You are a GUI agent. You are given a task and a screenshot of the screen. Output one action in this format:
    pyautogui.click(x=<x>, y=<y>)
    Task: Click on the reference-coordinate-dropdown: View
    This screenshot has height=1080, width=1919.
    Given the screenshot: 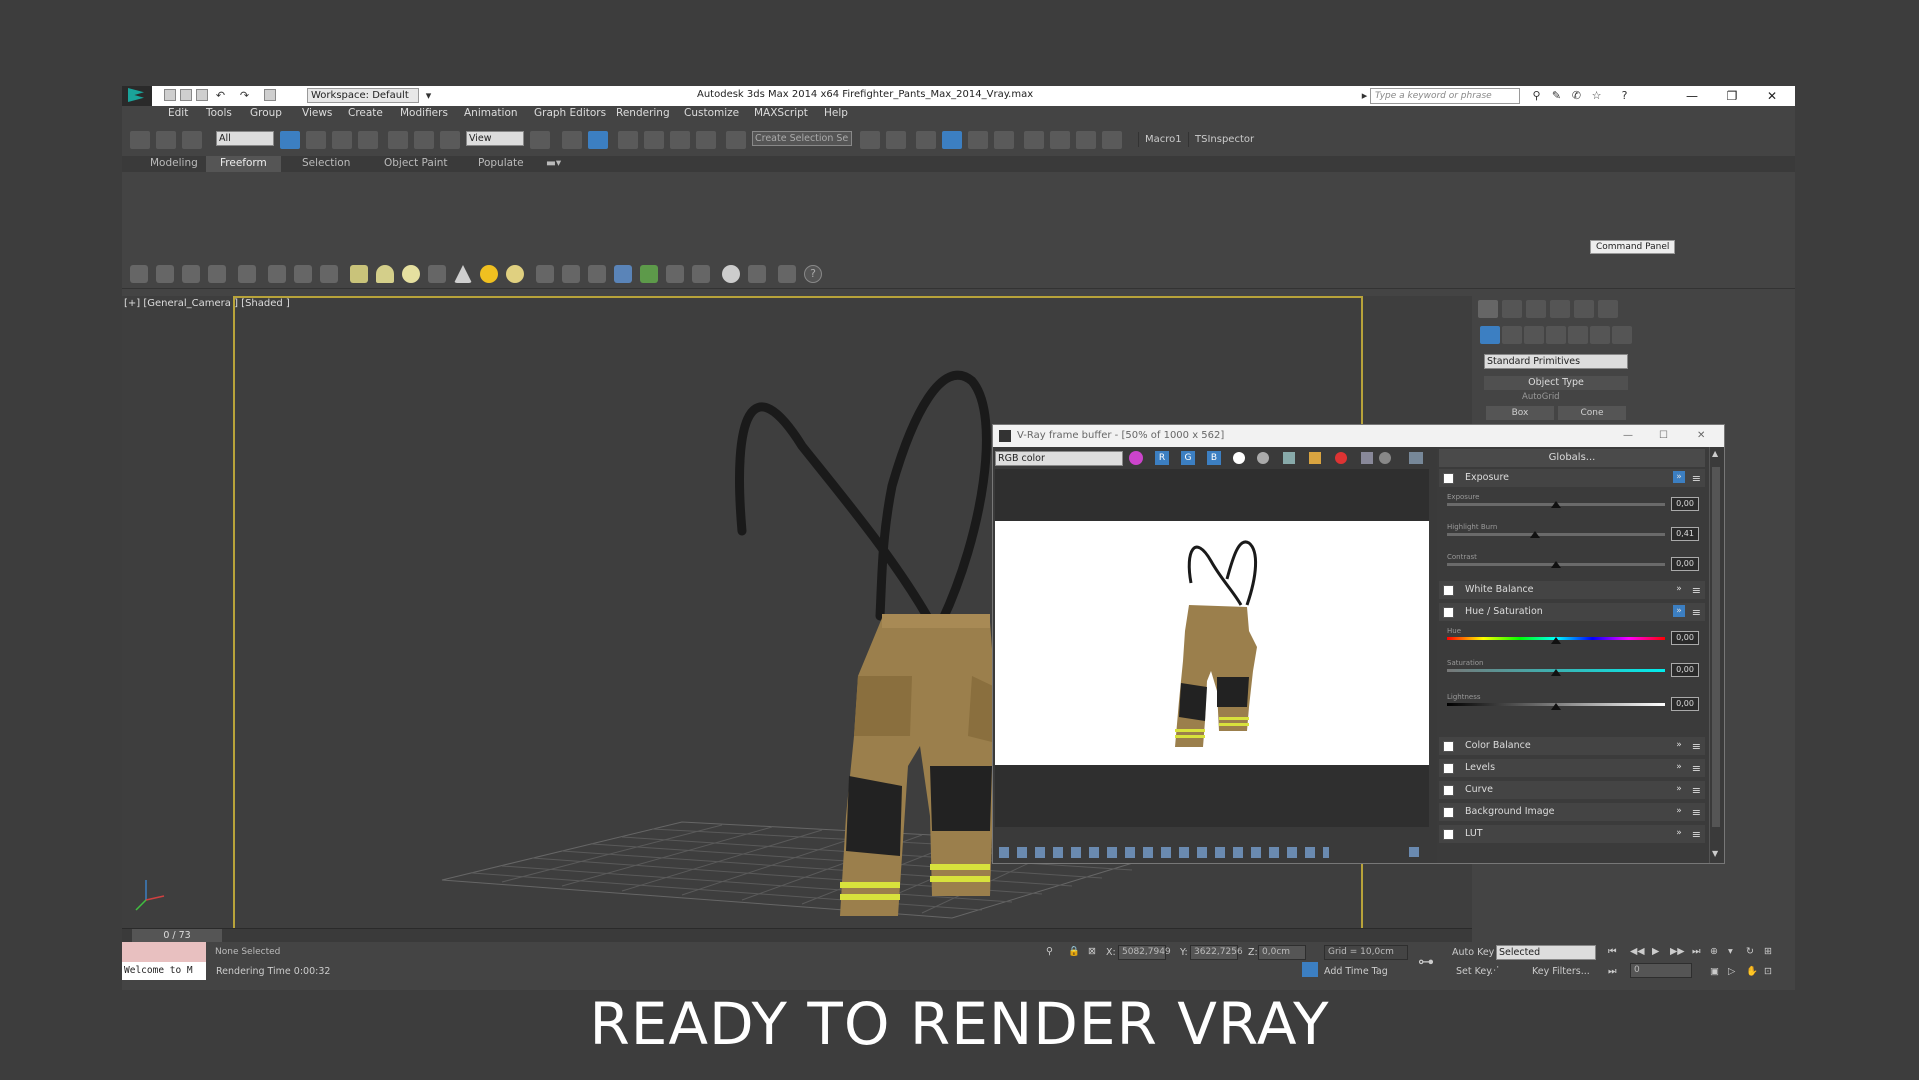 What is the action you would take?
    pyautogui.click(x=495, y=138)
    